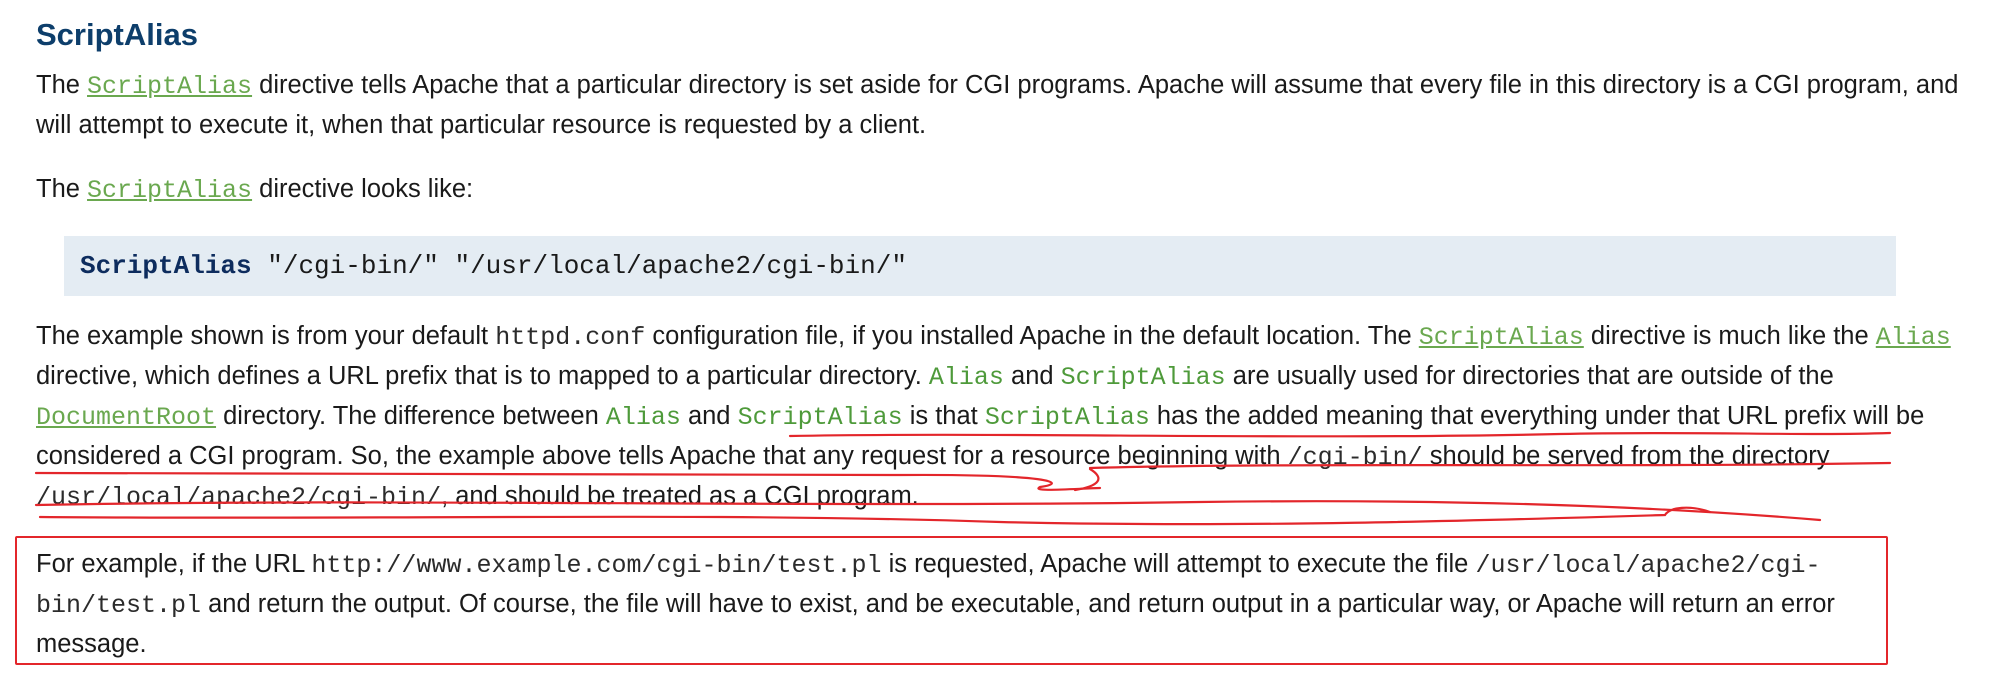 The height and width of the screenshot is (683, 1995). Describe the element at coordinates (1729, 336) in the screenshot. I see `text: directive is much like the` at that location.